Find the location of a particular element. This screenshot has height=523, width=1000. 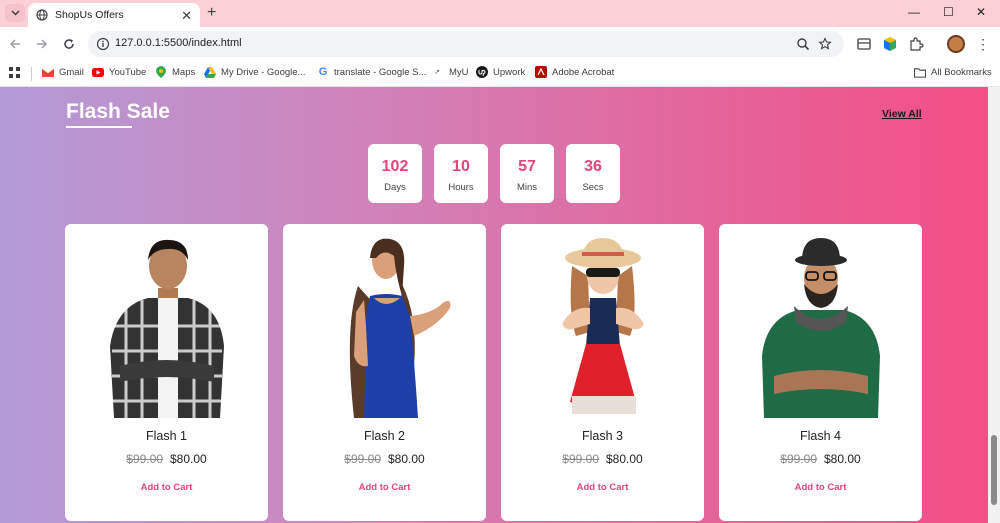

page-scrollbar is located at coordinates (994, 305).